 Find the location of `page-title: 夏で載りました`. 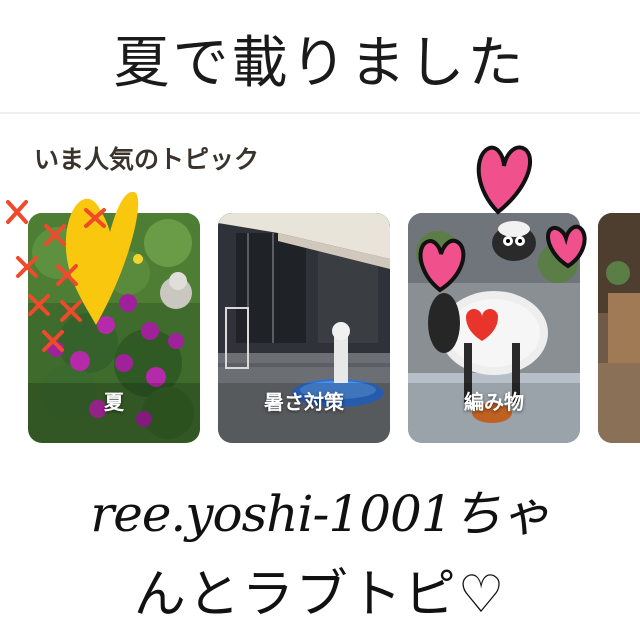

page-title: 夏で載りました is located at coordinates (320, 63).